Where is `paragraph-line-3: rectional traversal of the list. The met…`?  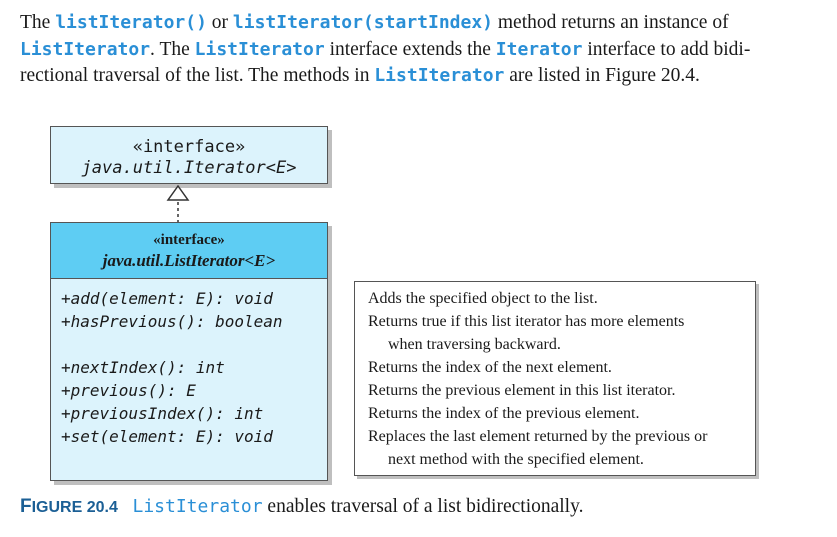 paragraph-line-3: rectional traversal of the list. The met… is located at coordinates (420, 76).